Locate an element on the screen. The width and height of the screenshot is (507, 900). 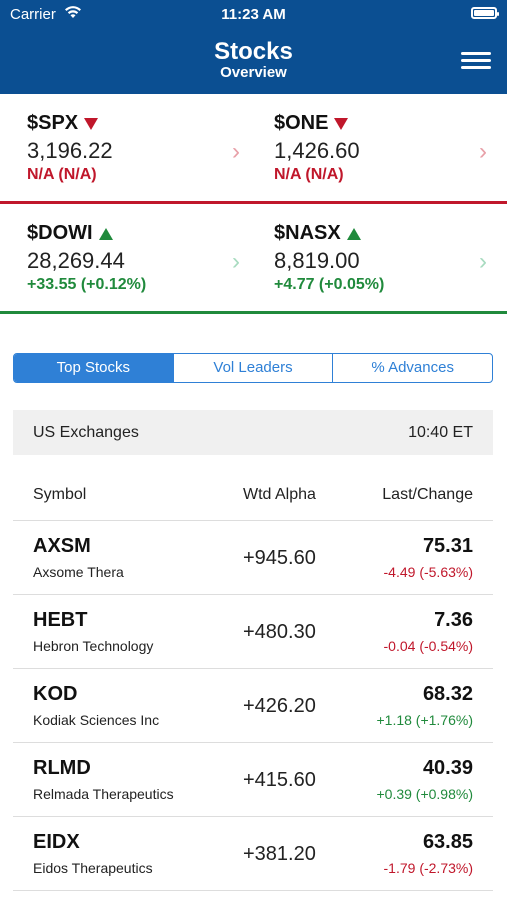
index-card-spx: $SPX 3,196.22 N/A (N/A) › is located at coordinates (130, 146).